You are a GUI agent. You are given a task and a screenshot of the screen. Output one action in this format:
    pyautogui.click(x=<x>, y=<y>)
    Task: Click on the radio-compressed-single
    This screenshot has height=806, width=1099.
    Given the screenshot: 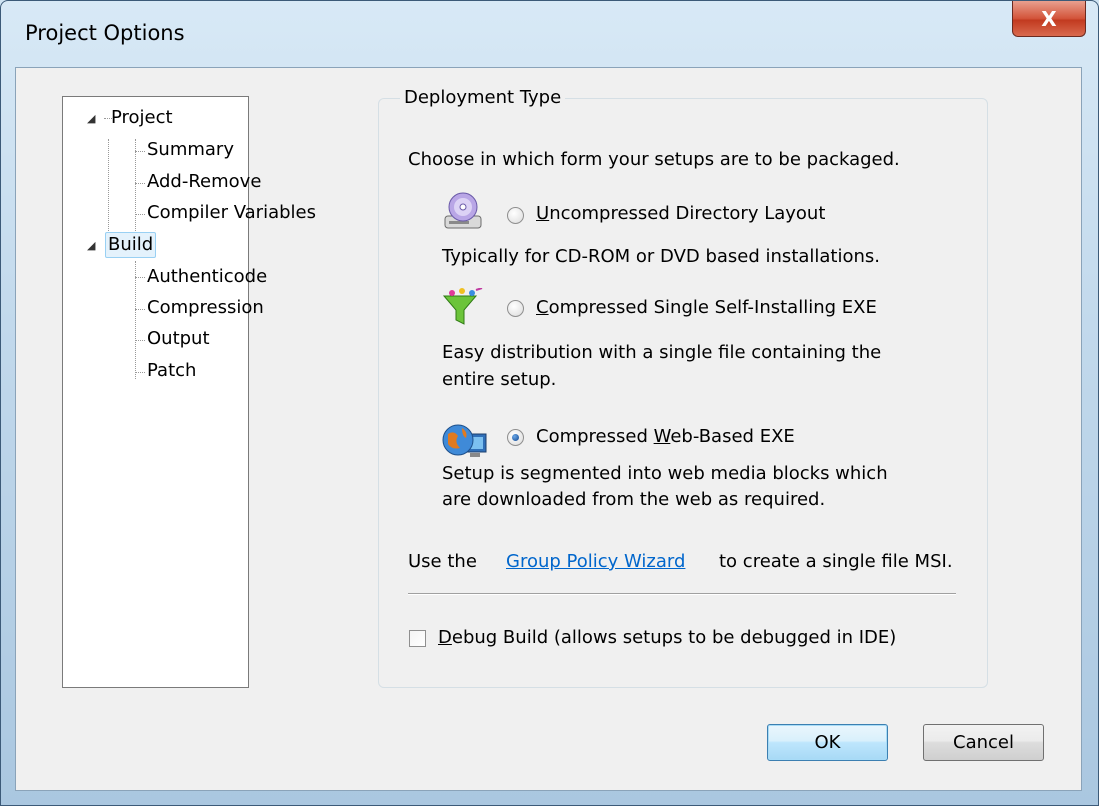 What is the action you would take?
    pyautogui.click(x=515, y=308)
    